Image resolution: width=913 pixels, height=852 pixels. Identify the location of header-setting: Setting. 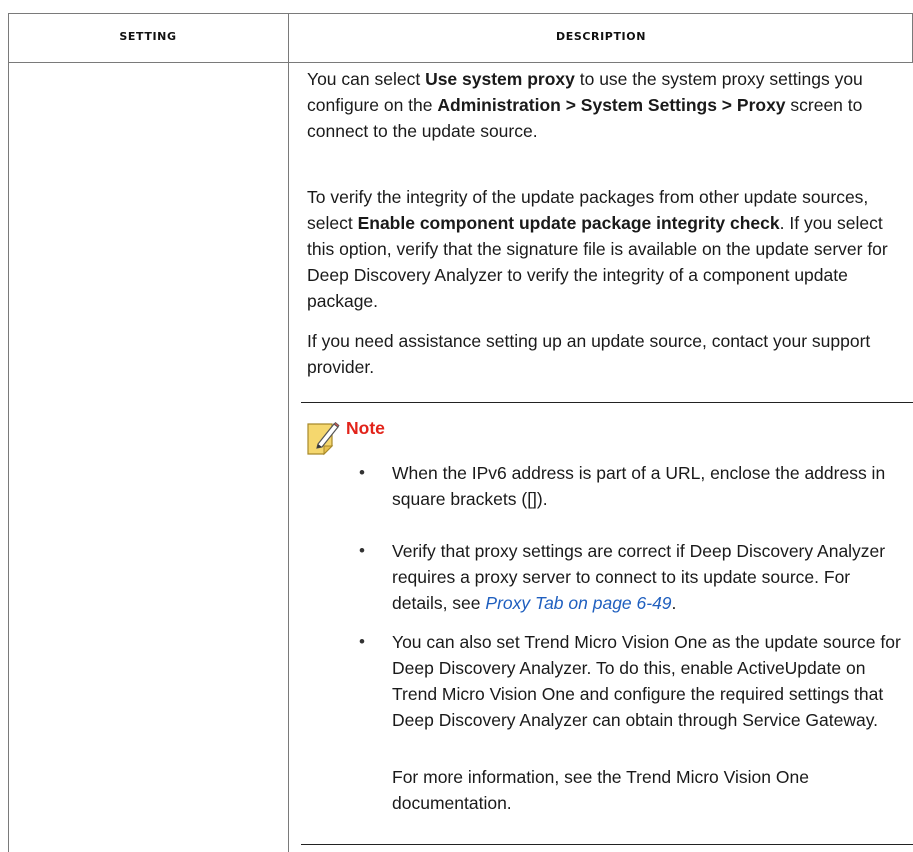
(148, 35).